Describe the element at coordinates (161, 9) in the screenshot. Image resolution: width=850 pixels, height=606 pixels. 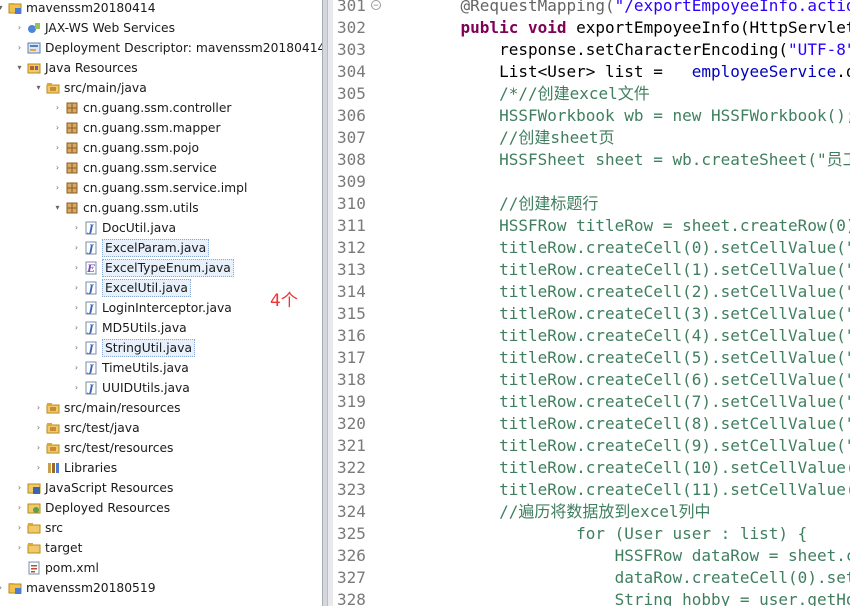
I see `tree-item: ▾ mavenssm20180414` at that location.